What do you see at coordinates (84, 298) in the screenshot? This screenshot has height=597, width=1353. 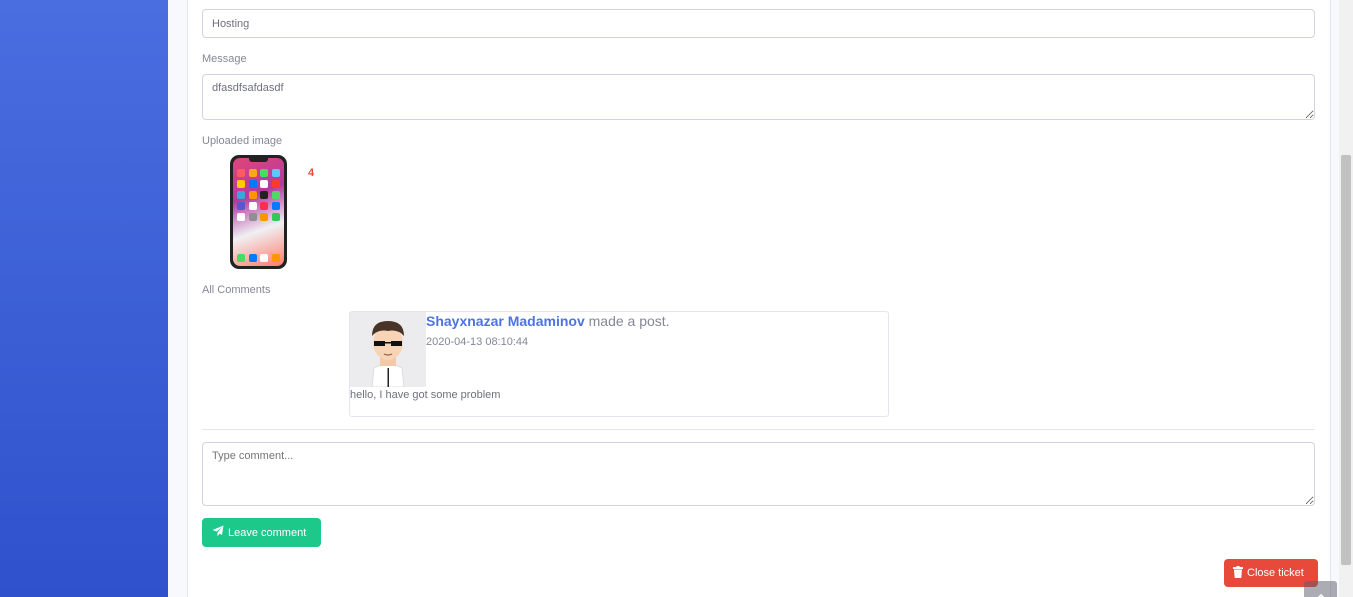 I see `sidebar` at bounding box center [84, 298].